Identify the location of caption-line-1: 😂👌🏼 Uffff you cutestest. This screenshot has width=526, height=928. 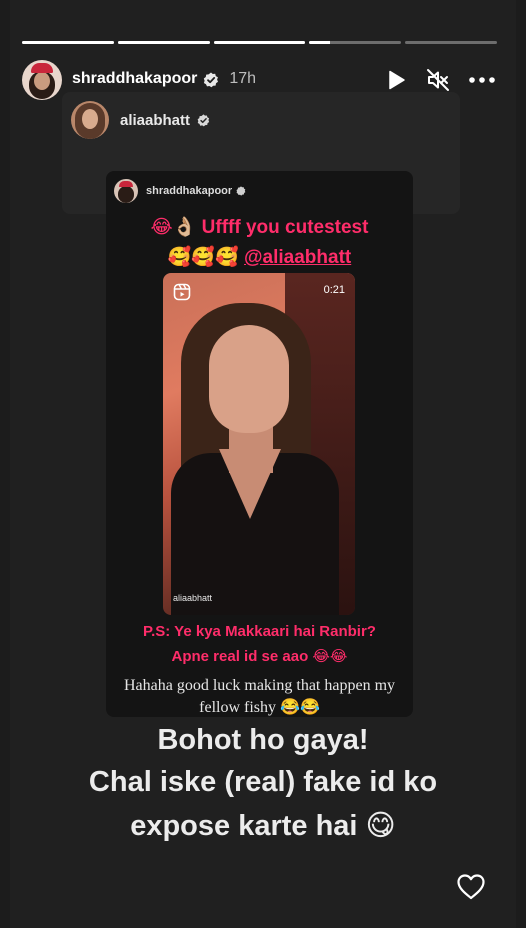
(259, 227).